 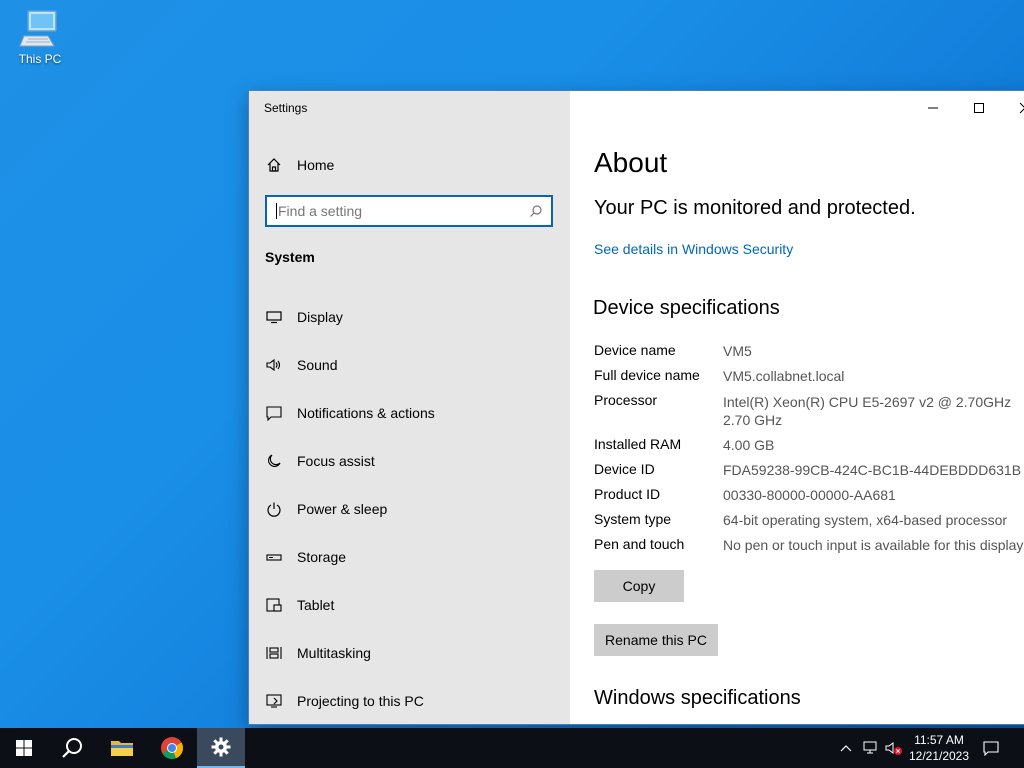 What do you see at coordinates (286, 108) in the screenshot?
I see `window-title: Settings` at bounding box center [286, 108].